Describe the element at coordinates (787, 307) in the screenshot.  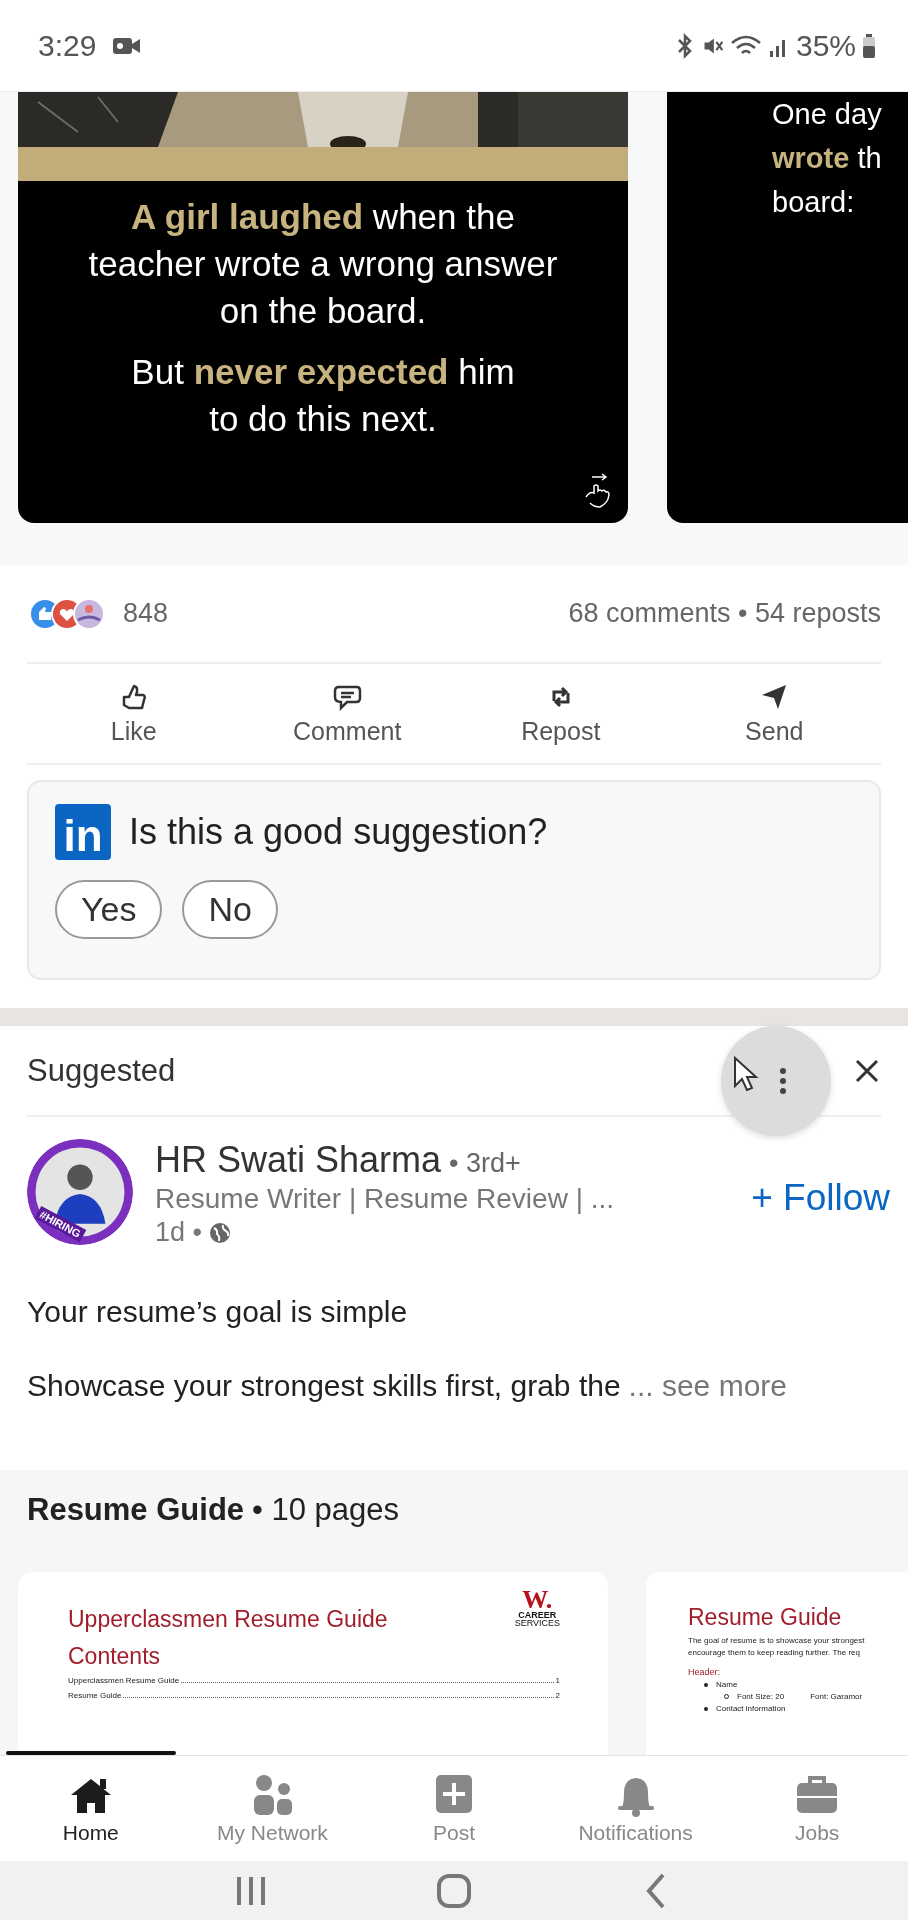
I see `carousel-slide: One day wrote th board:` at that location.